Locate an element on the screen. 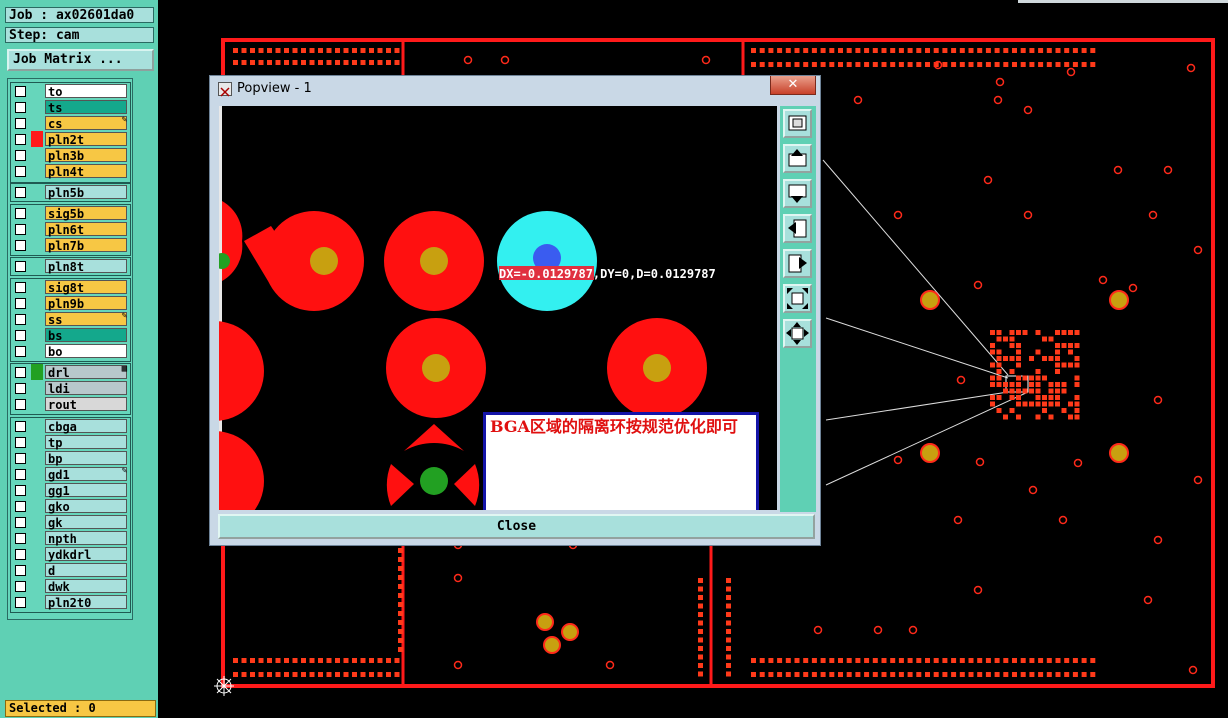 The height and width of the screenshot is (718, 1228). layer-name: bs is located at coordinates (86, 335).